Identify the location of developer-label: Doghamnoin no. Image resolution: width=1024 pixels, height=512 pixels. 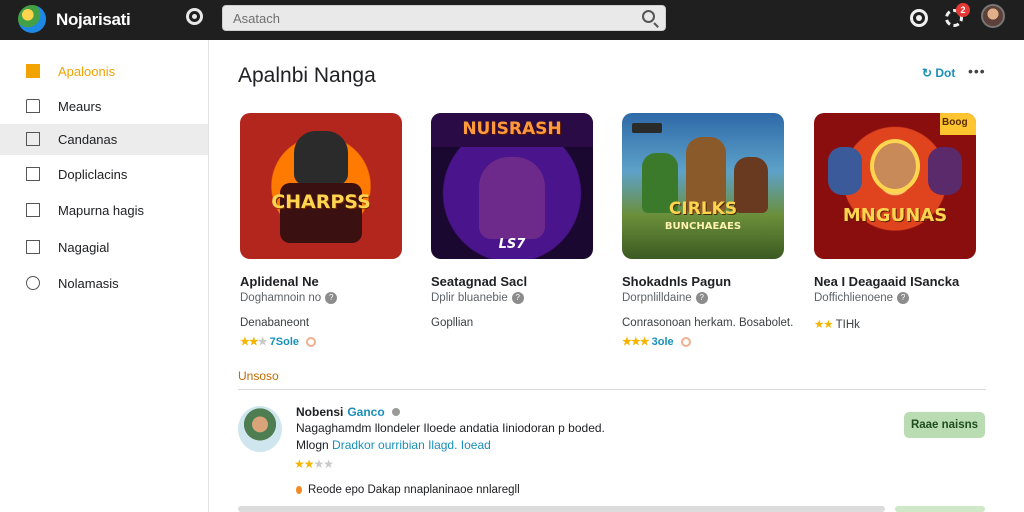
(281, 298).